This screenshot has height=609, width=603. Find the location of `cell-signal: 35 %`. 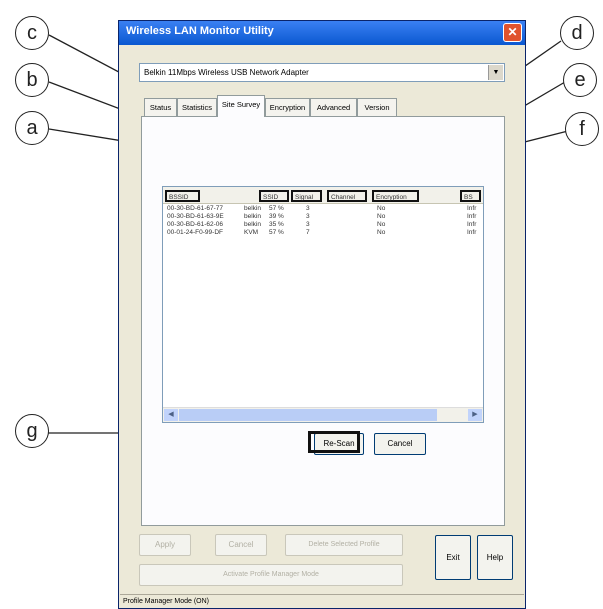

cell-signal: 35 % is located at coordinates (276, 224).